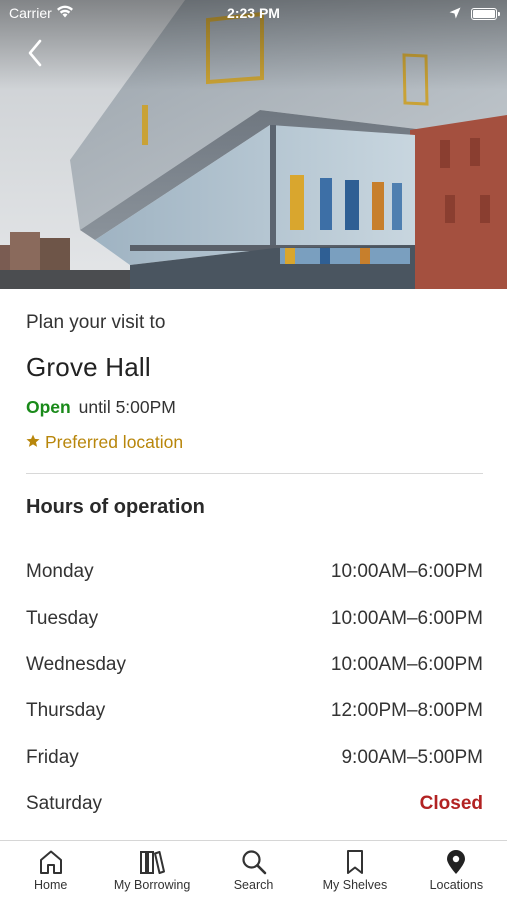 This screenshot has width=507, height=900. Describe the element at coordinates (76, 664) in the screenshot. I see `hours-day: Wednesday` at that location.